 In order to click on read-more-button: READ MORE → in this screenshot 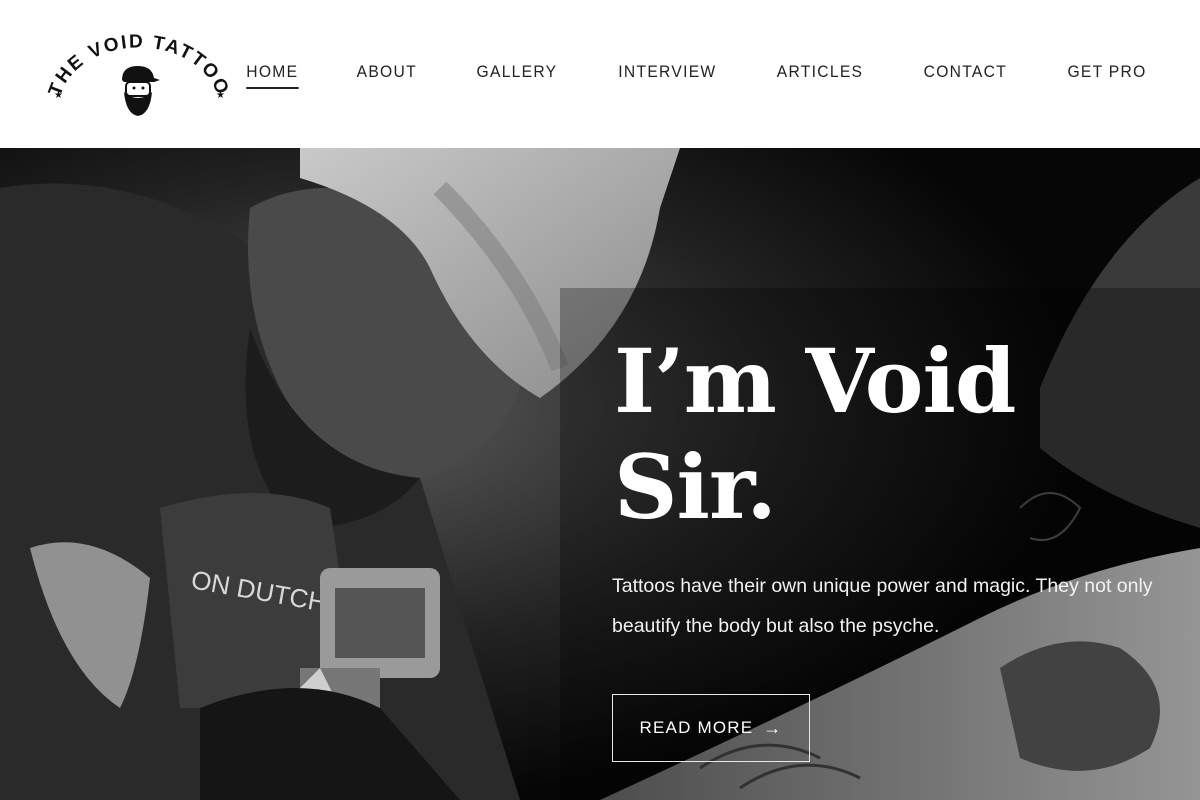, I will do `click(711, 728)`.